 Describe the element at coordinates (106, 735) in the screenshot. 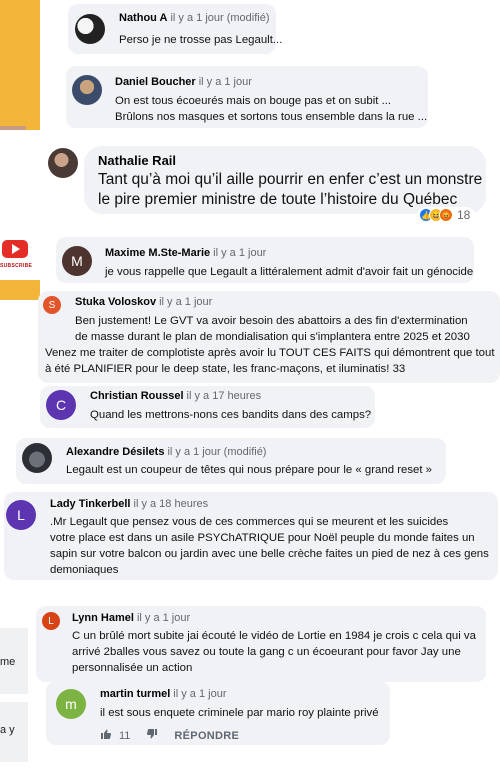

I see `thumbs-up-icon` at that location.